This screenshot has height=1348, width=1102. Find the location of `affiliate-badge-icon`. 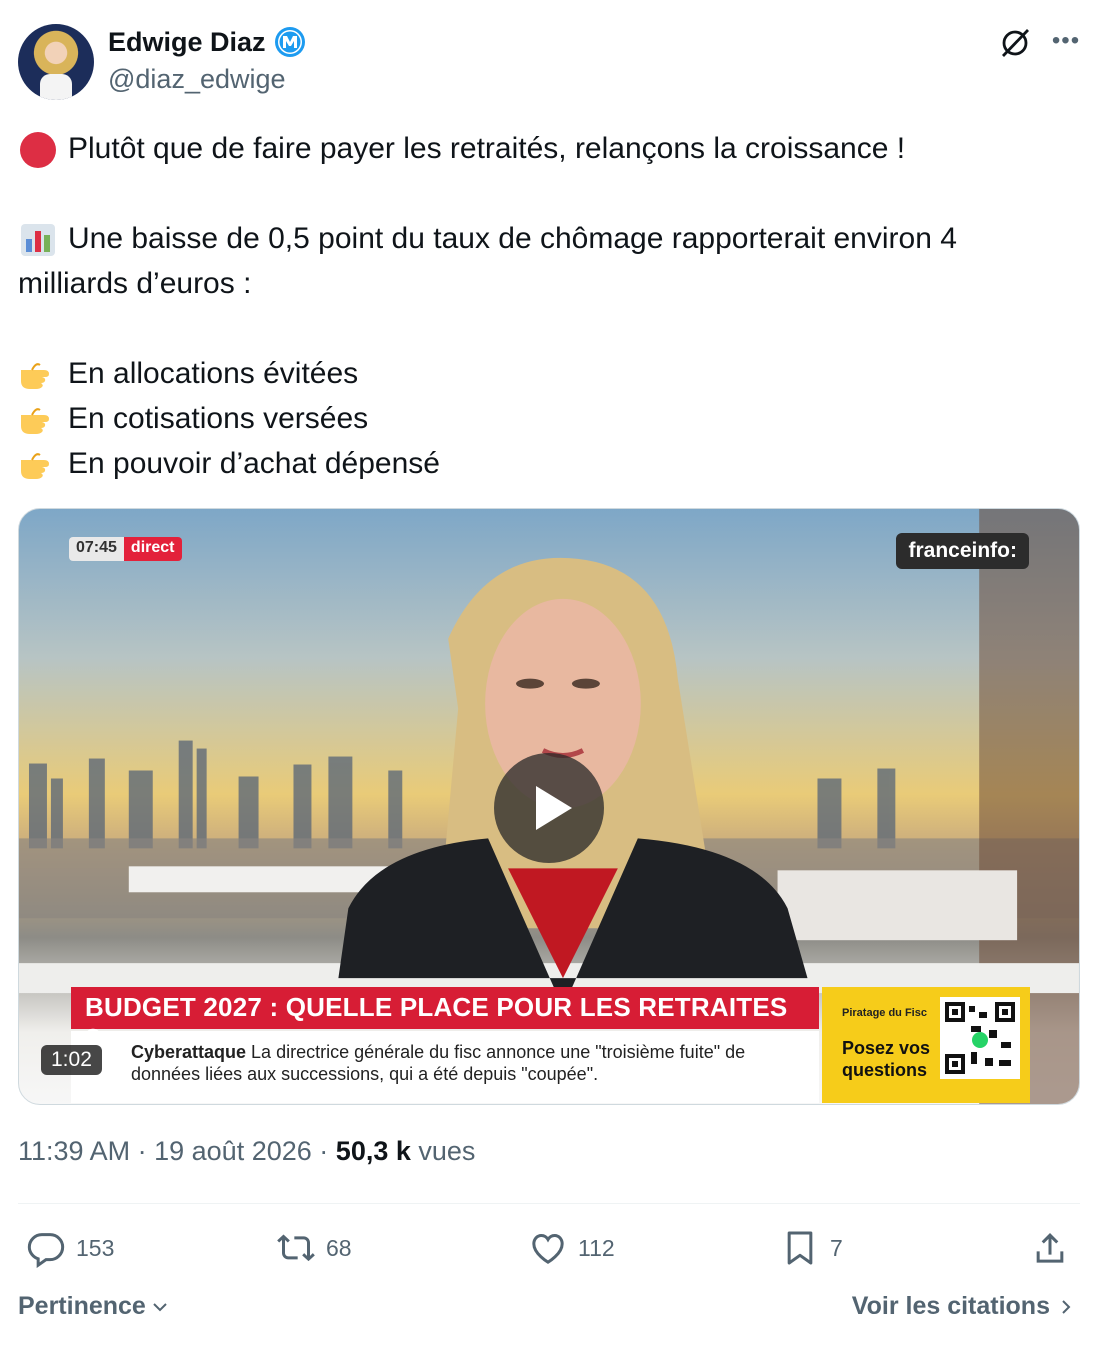

affiliate-badge-icon is located at coordinates (290, 42).